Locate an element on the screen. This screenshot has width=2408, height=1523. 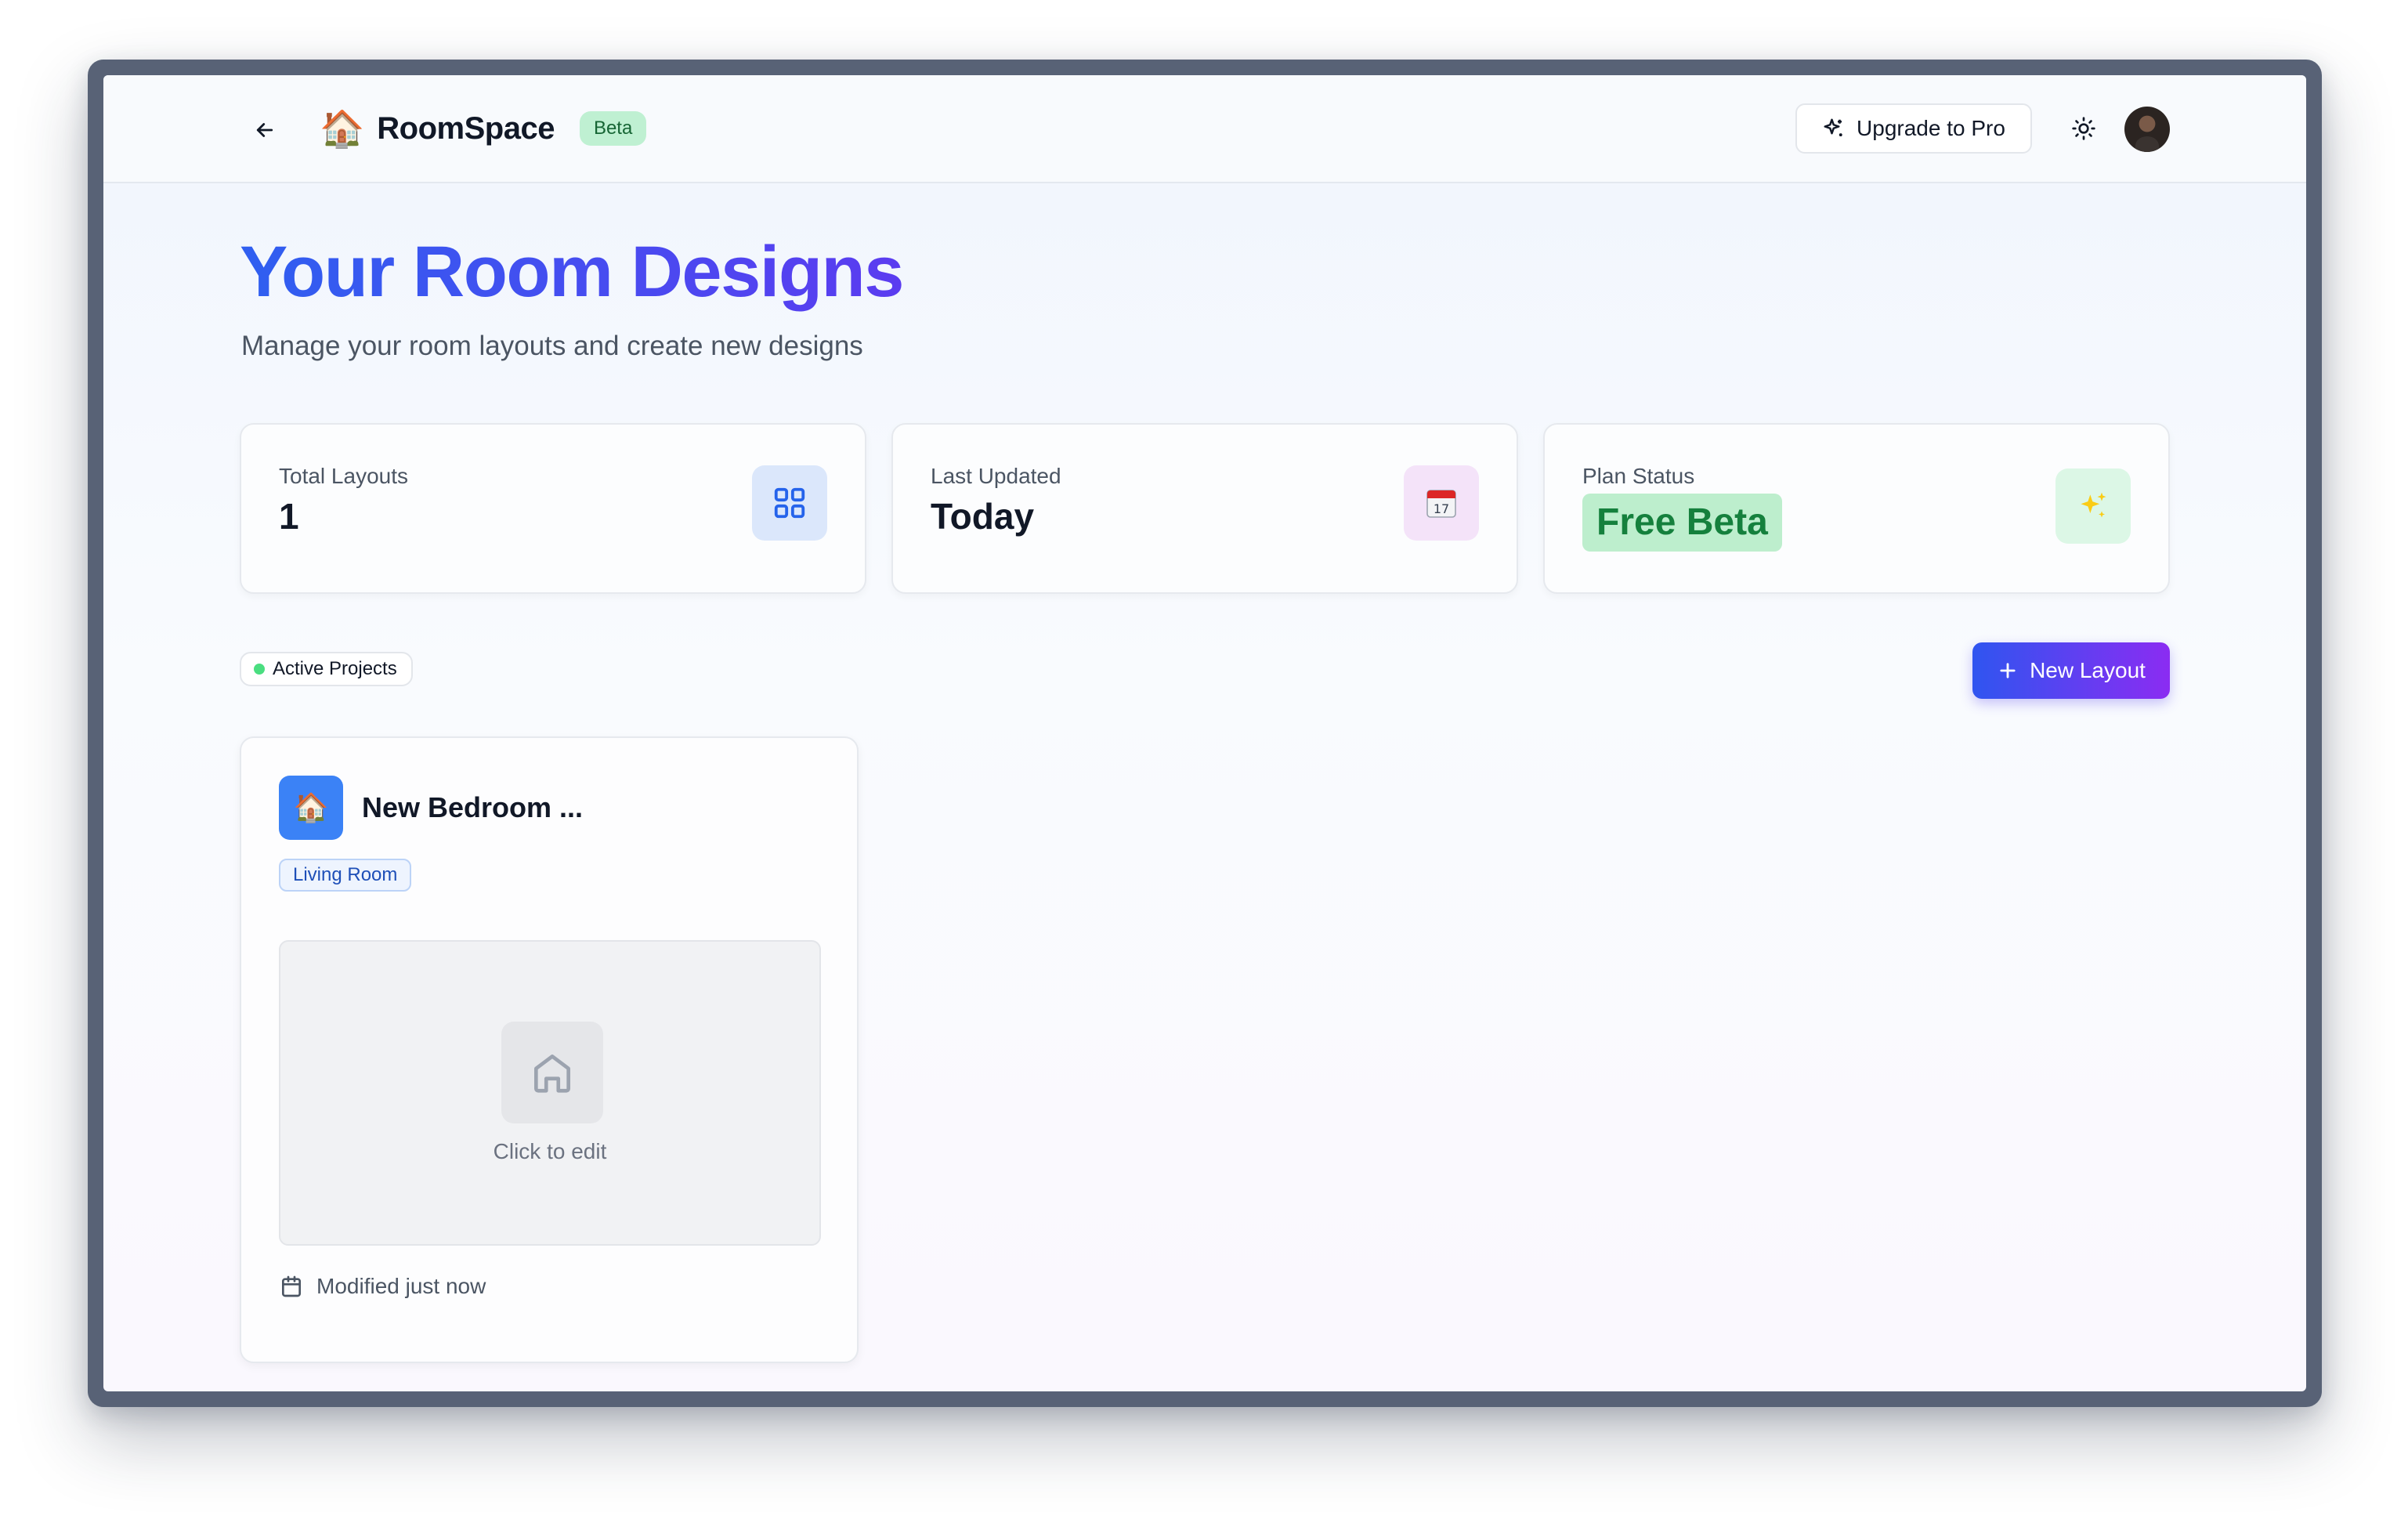
modified-text: Modified just now is located at coordinates (401, 1286).